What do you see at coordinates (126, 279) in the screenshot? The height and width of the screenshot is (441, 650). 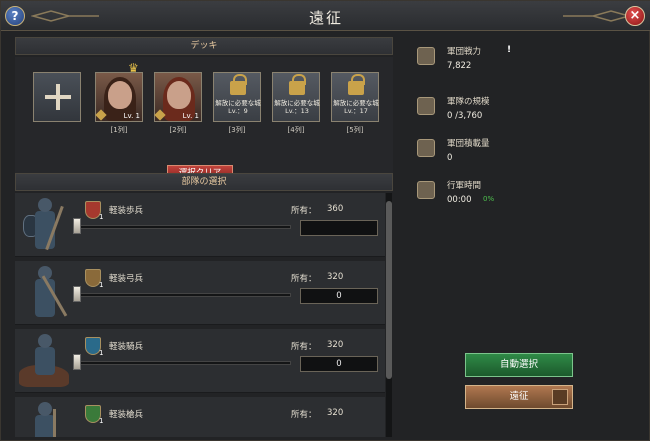 I see `troop-name: 軽装弓兵` at bounding box center [126, 279].